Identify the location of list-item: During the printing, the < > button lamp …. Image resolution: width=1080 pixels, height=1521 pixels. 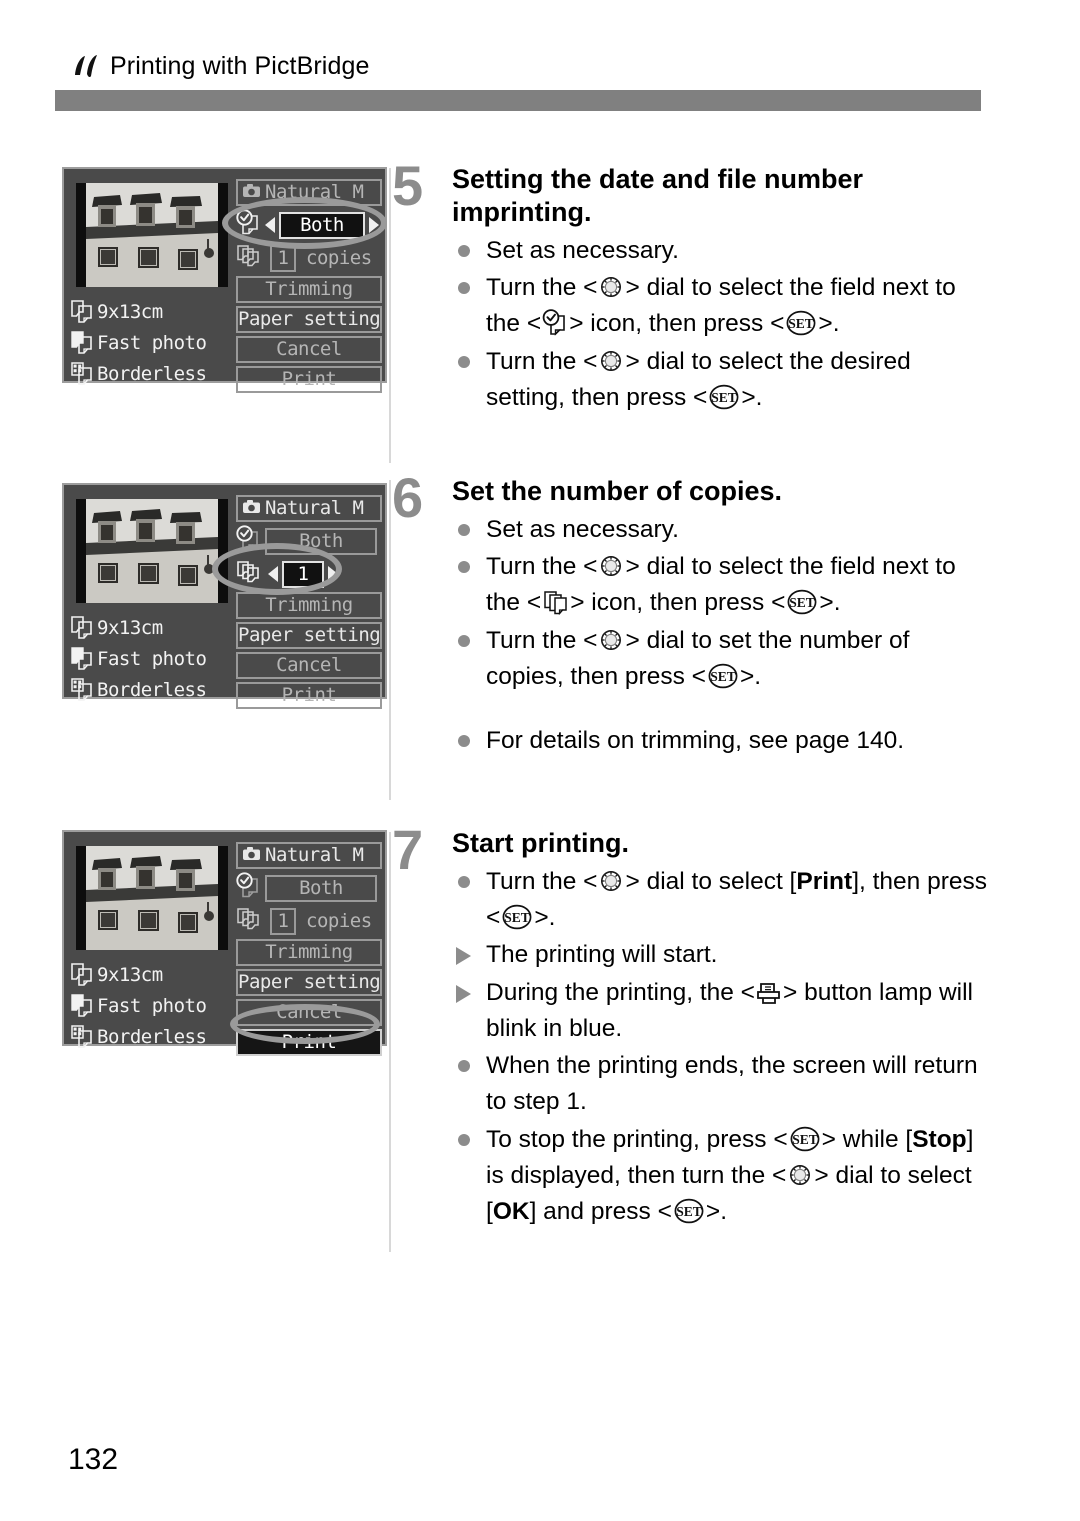
(722, 1011).